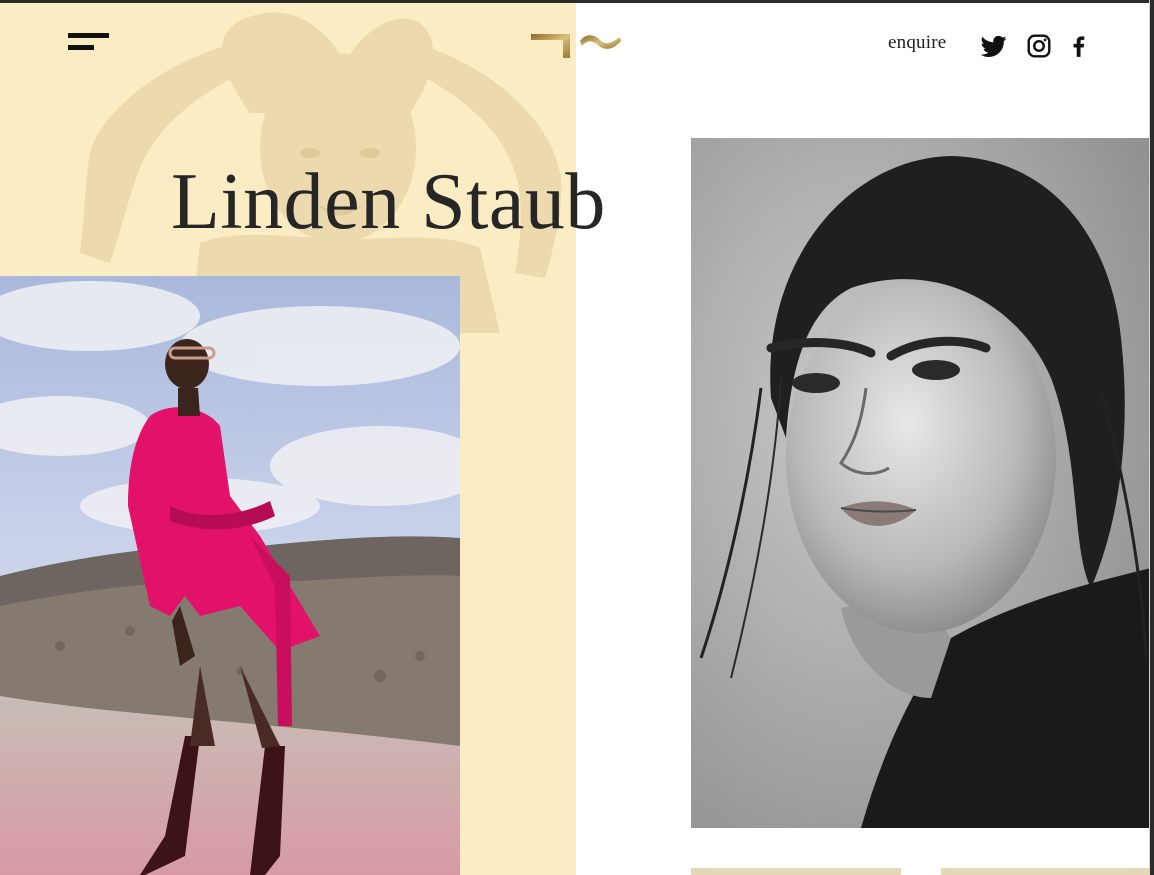 The height and width of the screenshot is (875, 1154). I want to click on enquire-link: enquire, so click(917, 43).